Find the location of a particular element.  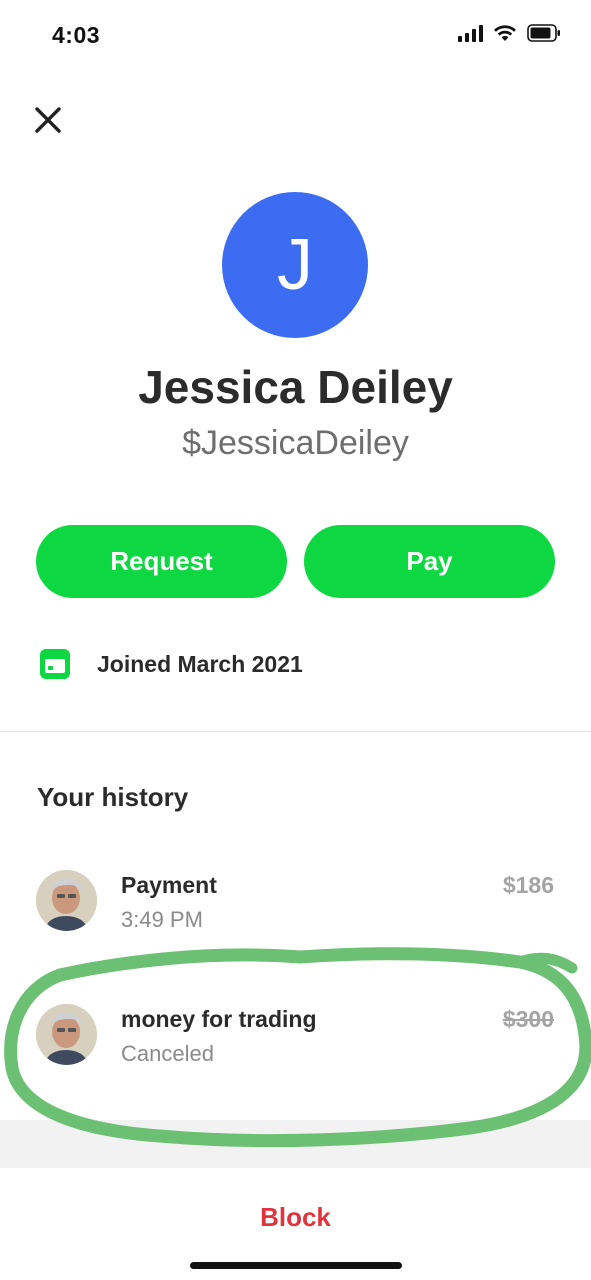

history-title: Your history is located at coordinates (113, 797).